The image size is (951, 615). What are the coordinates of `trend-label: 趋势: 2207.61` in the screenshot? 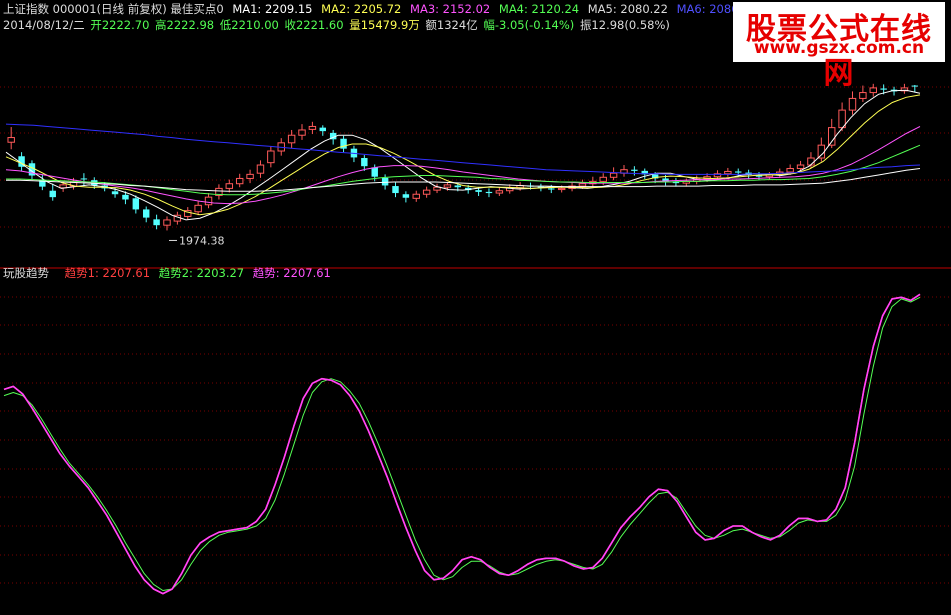 It's located at (291, 273).